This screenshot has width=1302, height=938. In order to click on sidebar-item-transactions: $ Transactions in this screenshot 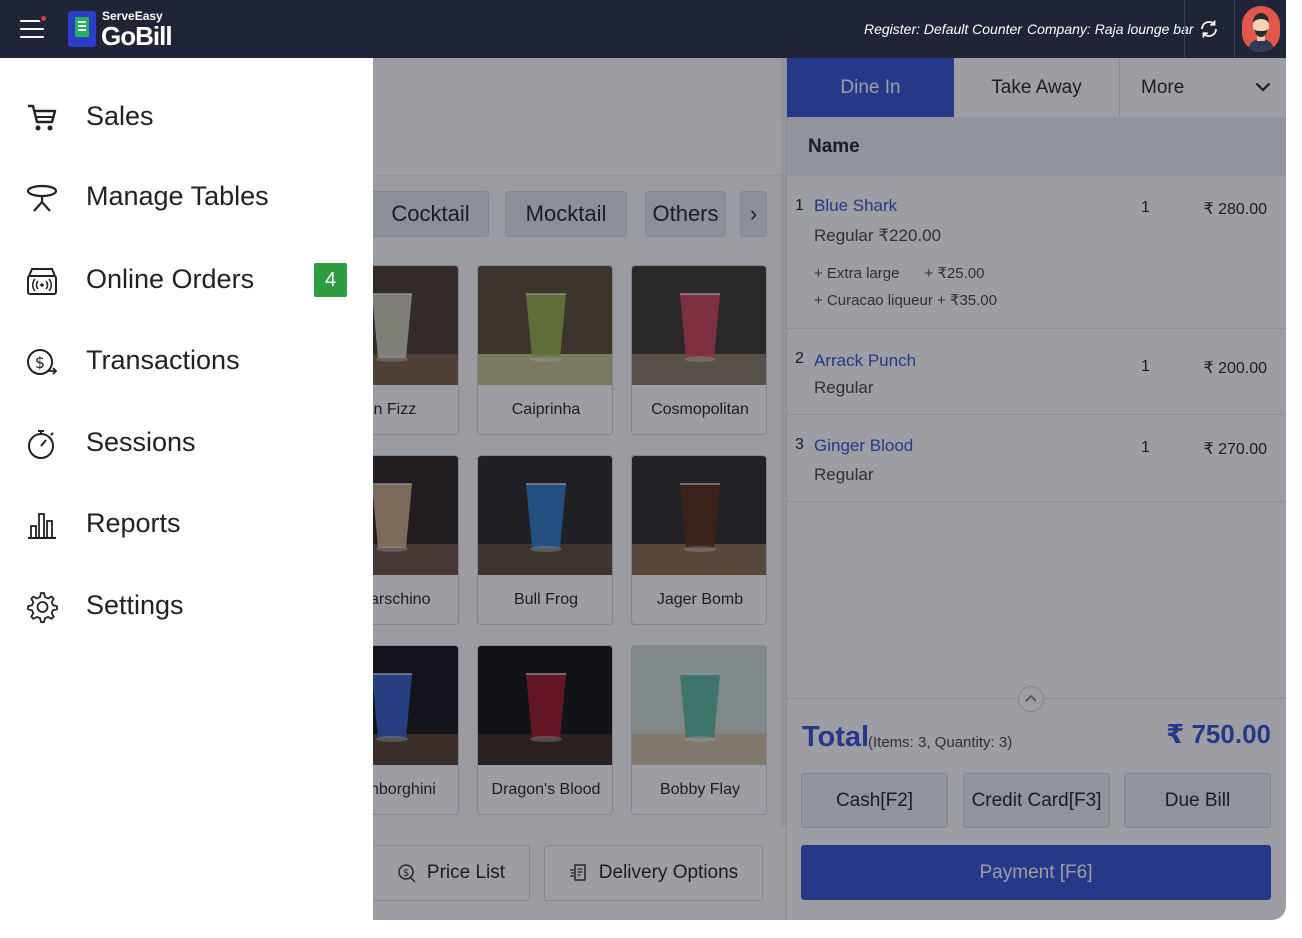, I will do `click(186, 362)`.